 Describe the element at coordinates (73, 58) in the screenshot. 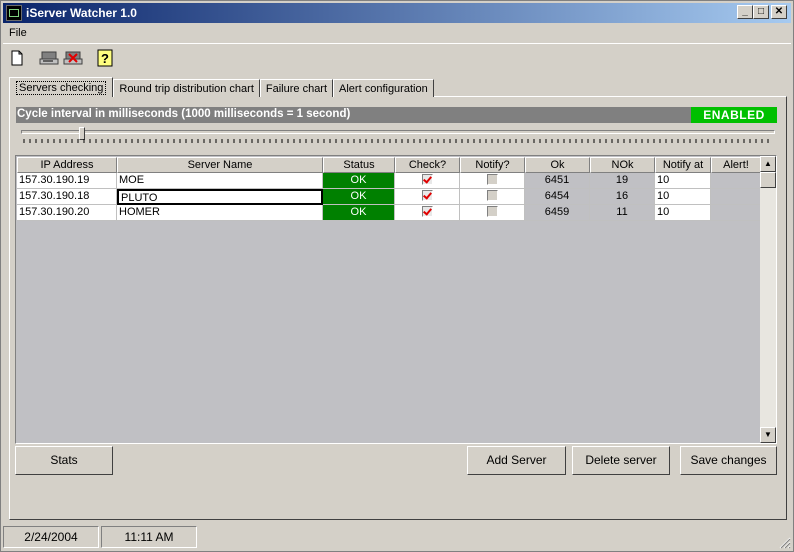

I see `delete-server-icon` at that location.